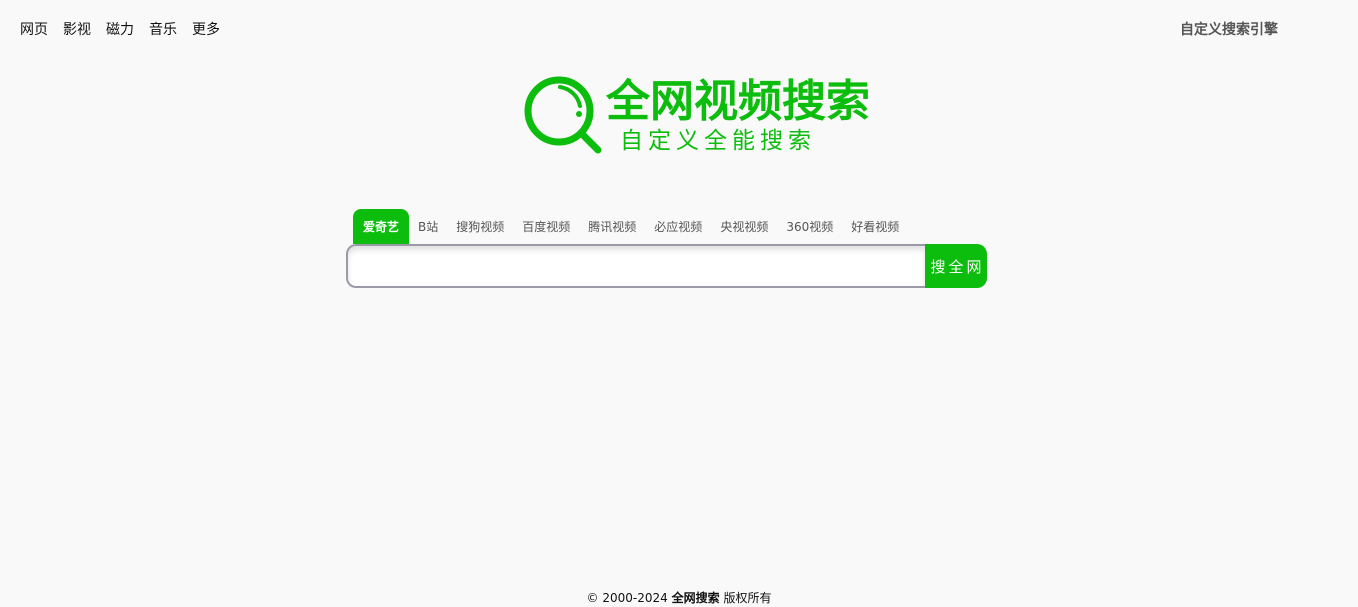  Describe the element at coordinates (809, 226) in the screenshot. I see `tab-360-video: 360视频` at that location.